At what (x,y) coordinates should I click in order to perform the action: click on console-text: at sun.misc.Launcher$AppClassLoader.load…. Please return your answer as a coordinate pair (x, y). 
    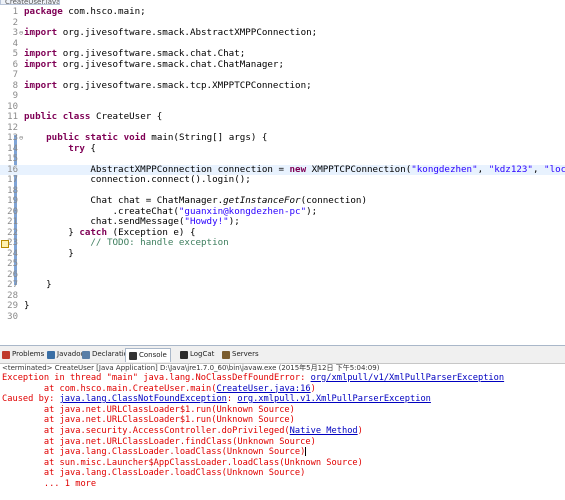
    Looking at the image, I should click on (182, 462).